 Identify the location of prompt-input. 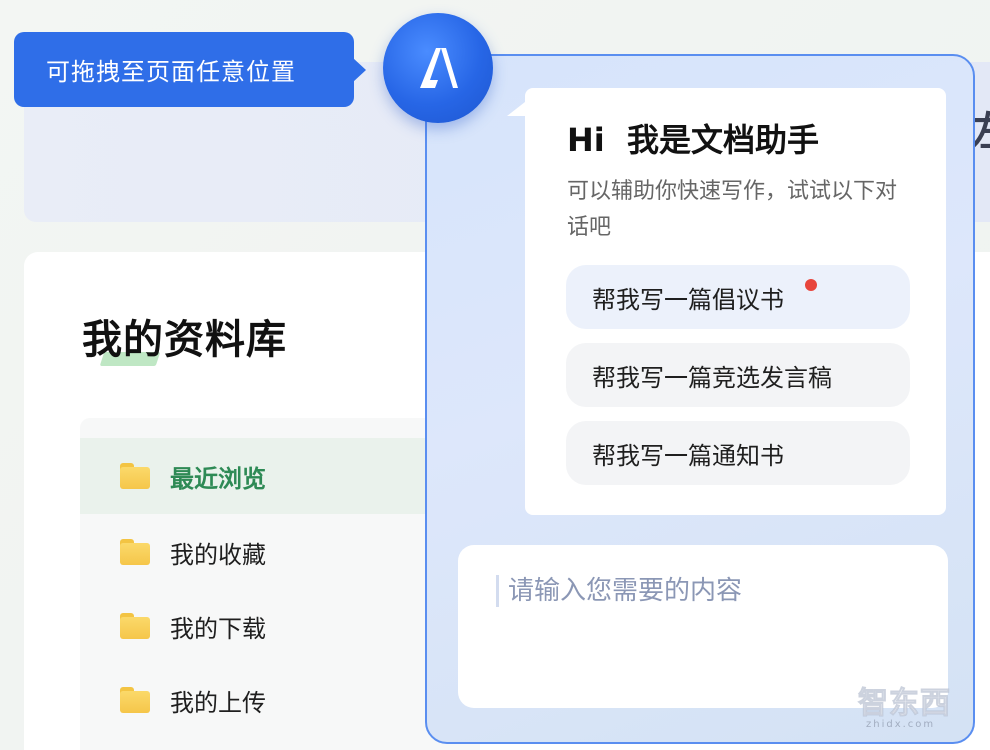
(718, 591).